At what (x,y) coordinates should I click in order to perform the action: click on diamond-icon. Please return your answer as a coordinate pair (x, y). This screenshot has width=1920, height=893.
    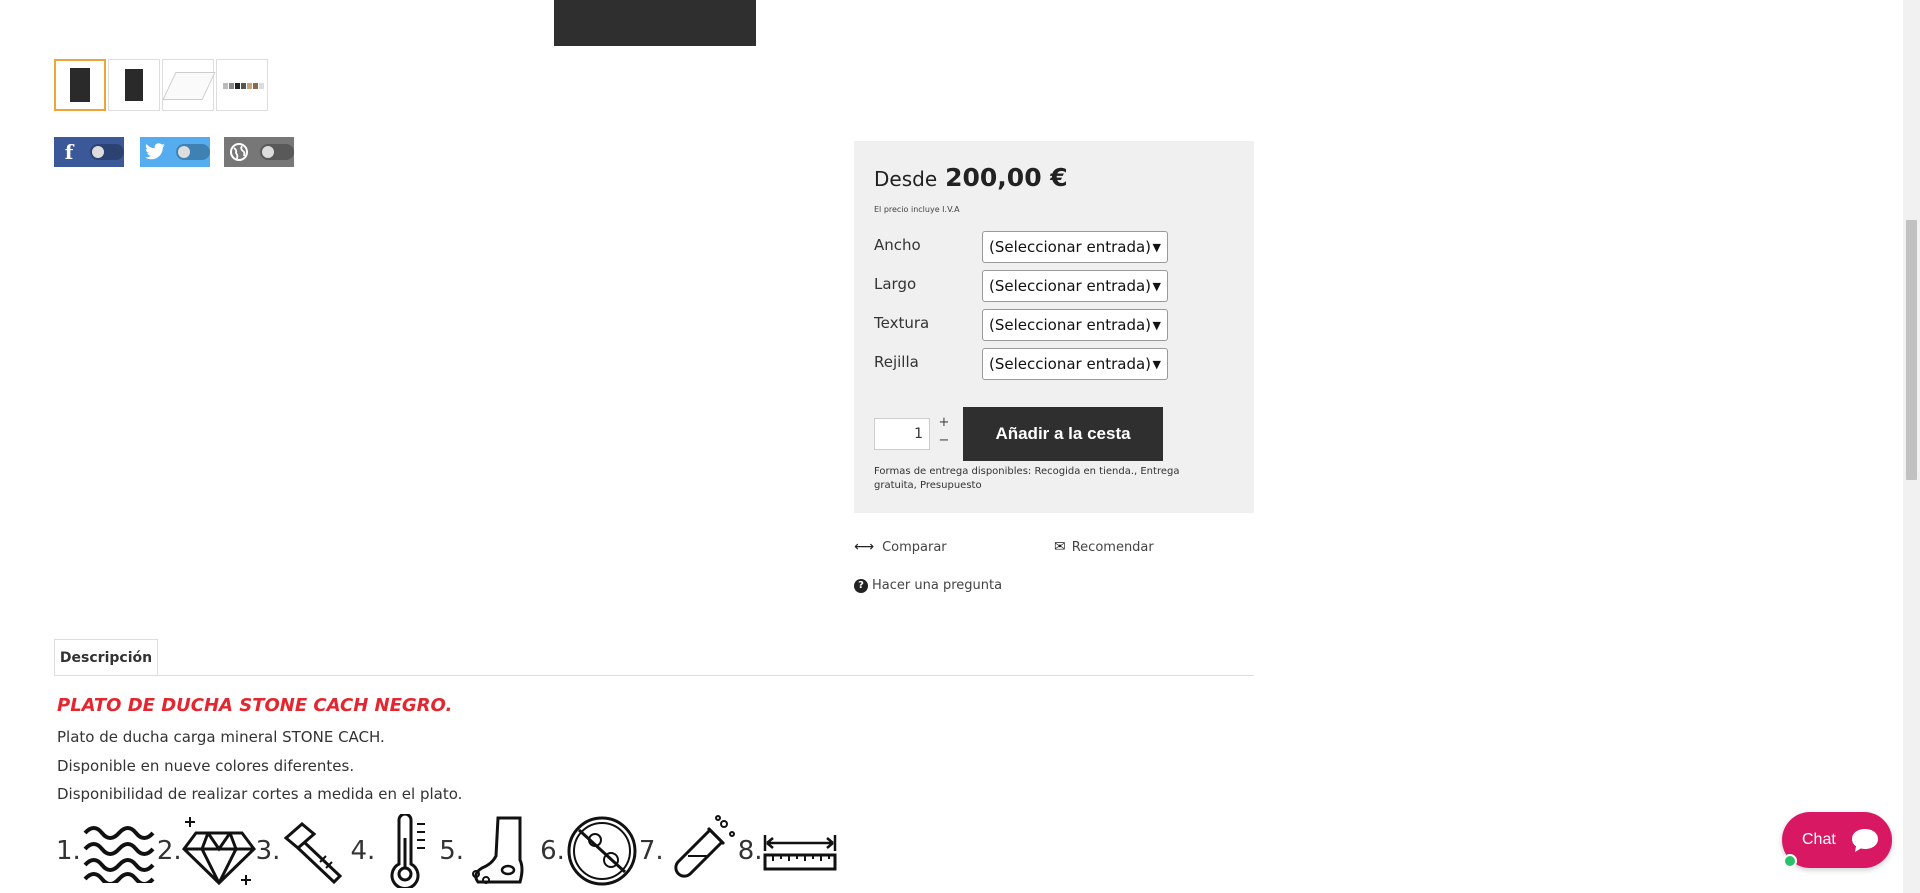
    Looking at the image, I should click on (218, 851).